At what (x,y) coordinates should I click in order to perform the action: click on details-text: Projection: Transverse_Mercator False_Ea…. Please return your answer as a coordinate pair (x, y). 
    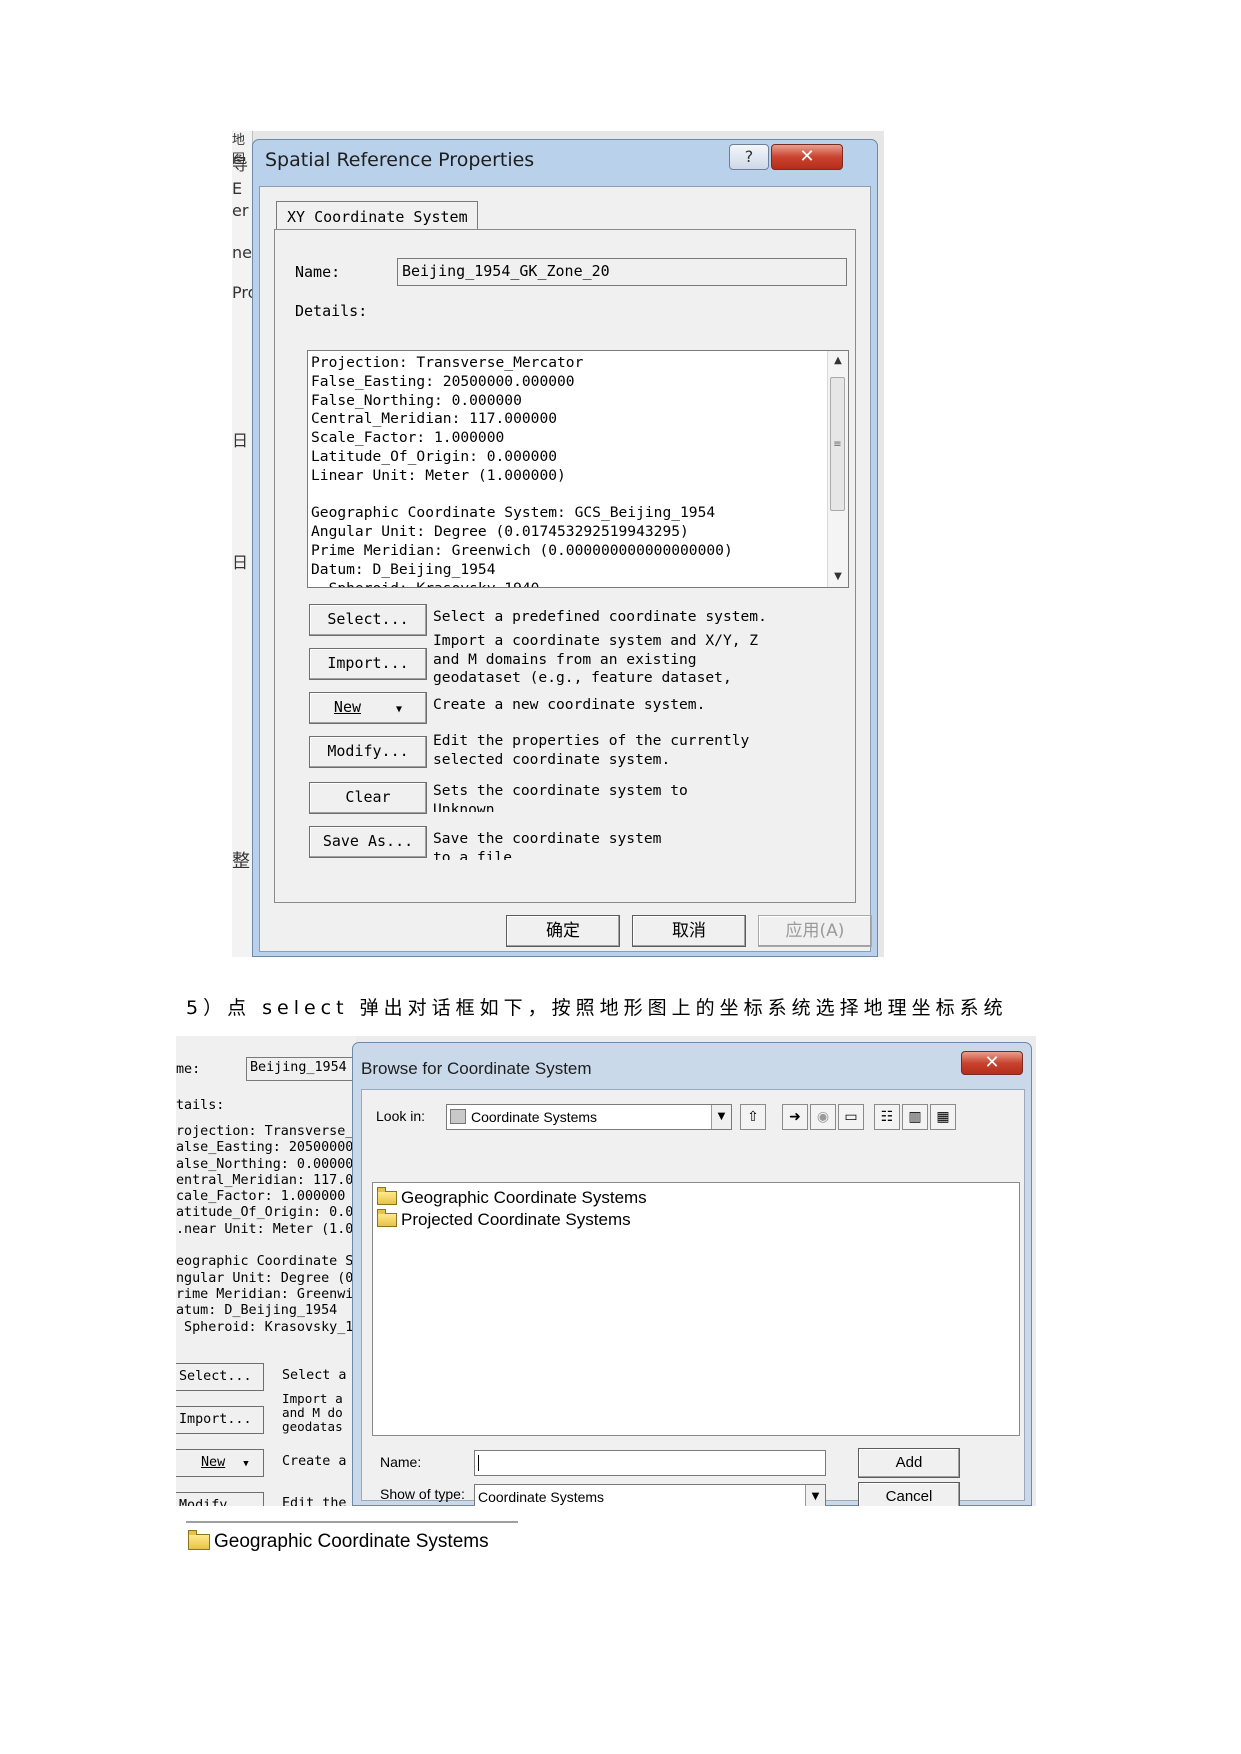
    Looking at the image, I should click on (522, 470).